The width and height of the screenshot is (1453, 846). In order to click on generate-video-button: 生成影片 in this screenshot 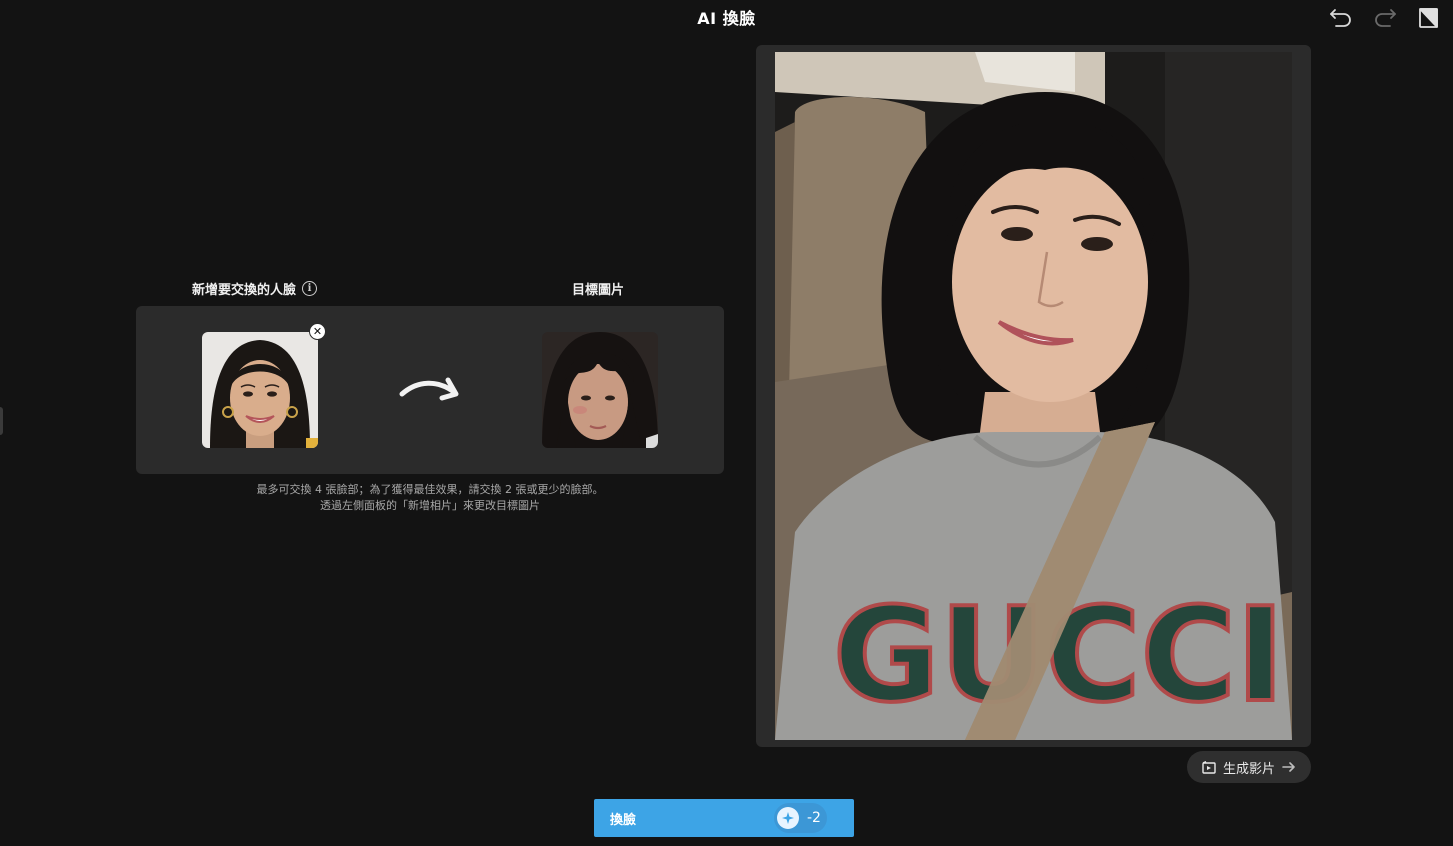, I will do `click(1249, 767)`.